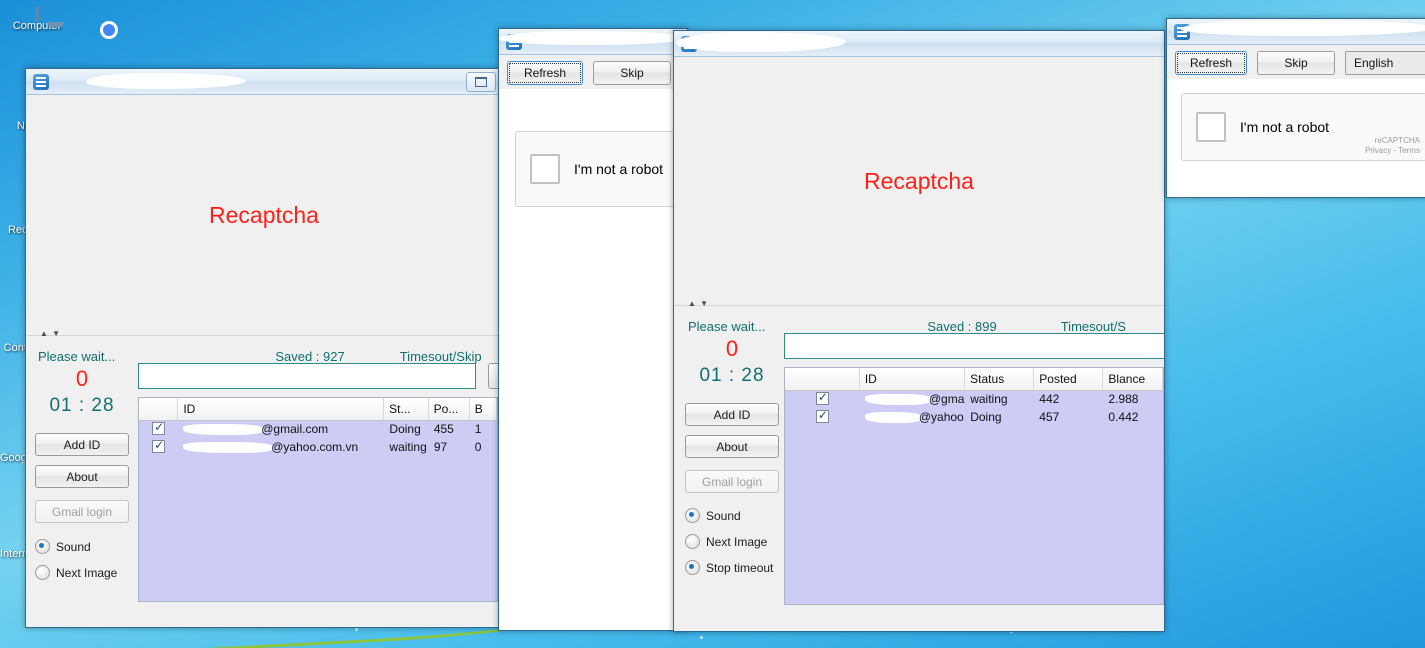 The width and height of the screenshot is (1425, 648). Describe the element at coordinates (318, 430) in the screenshot. I see `table-row: @gmail.com Doing 455 1` at that location.